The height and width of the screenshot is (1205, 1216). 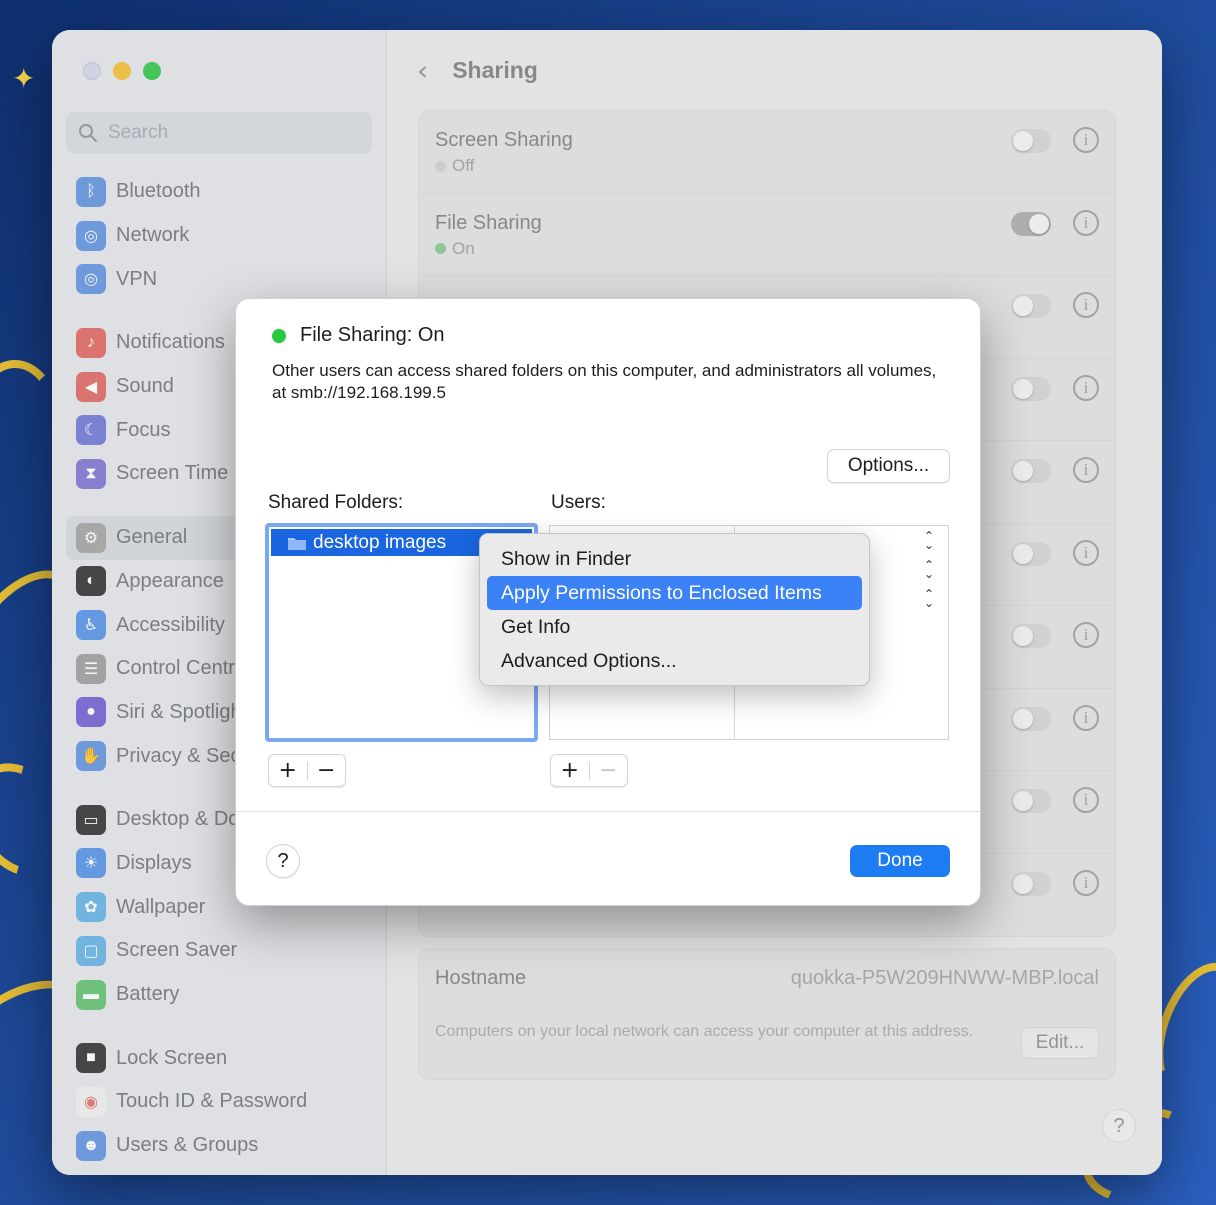 I want to click on users-label: Users:, so click(x=578, y=502).